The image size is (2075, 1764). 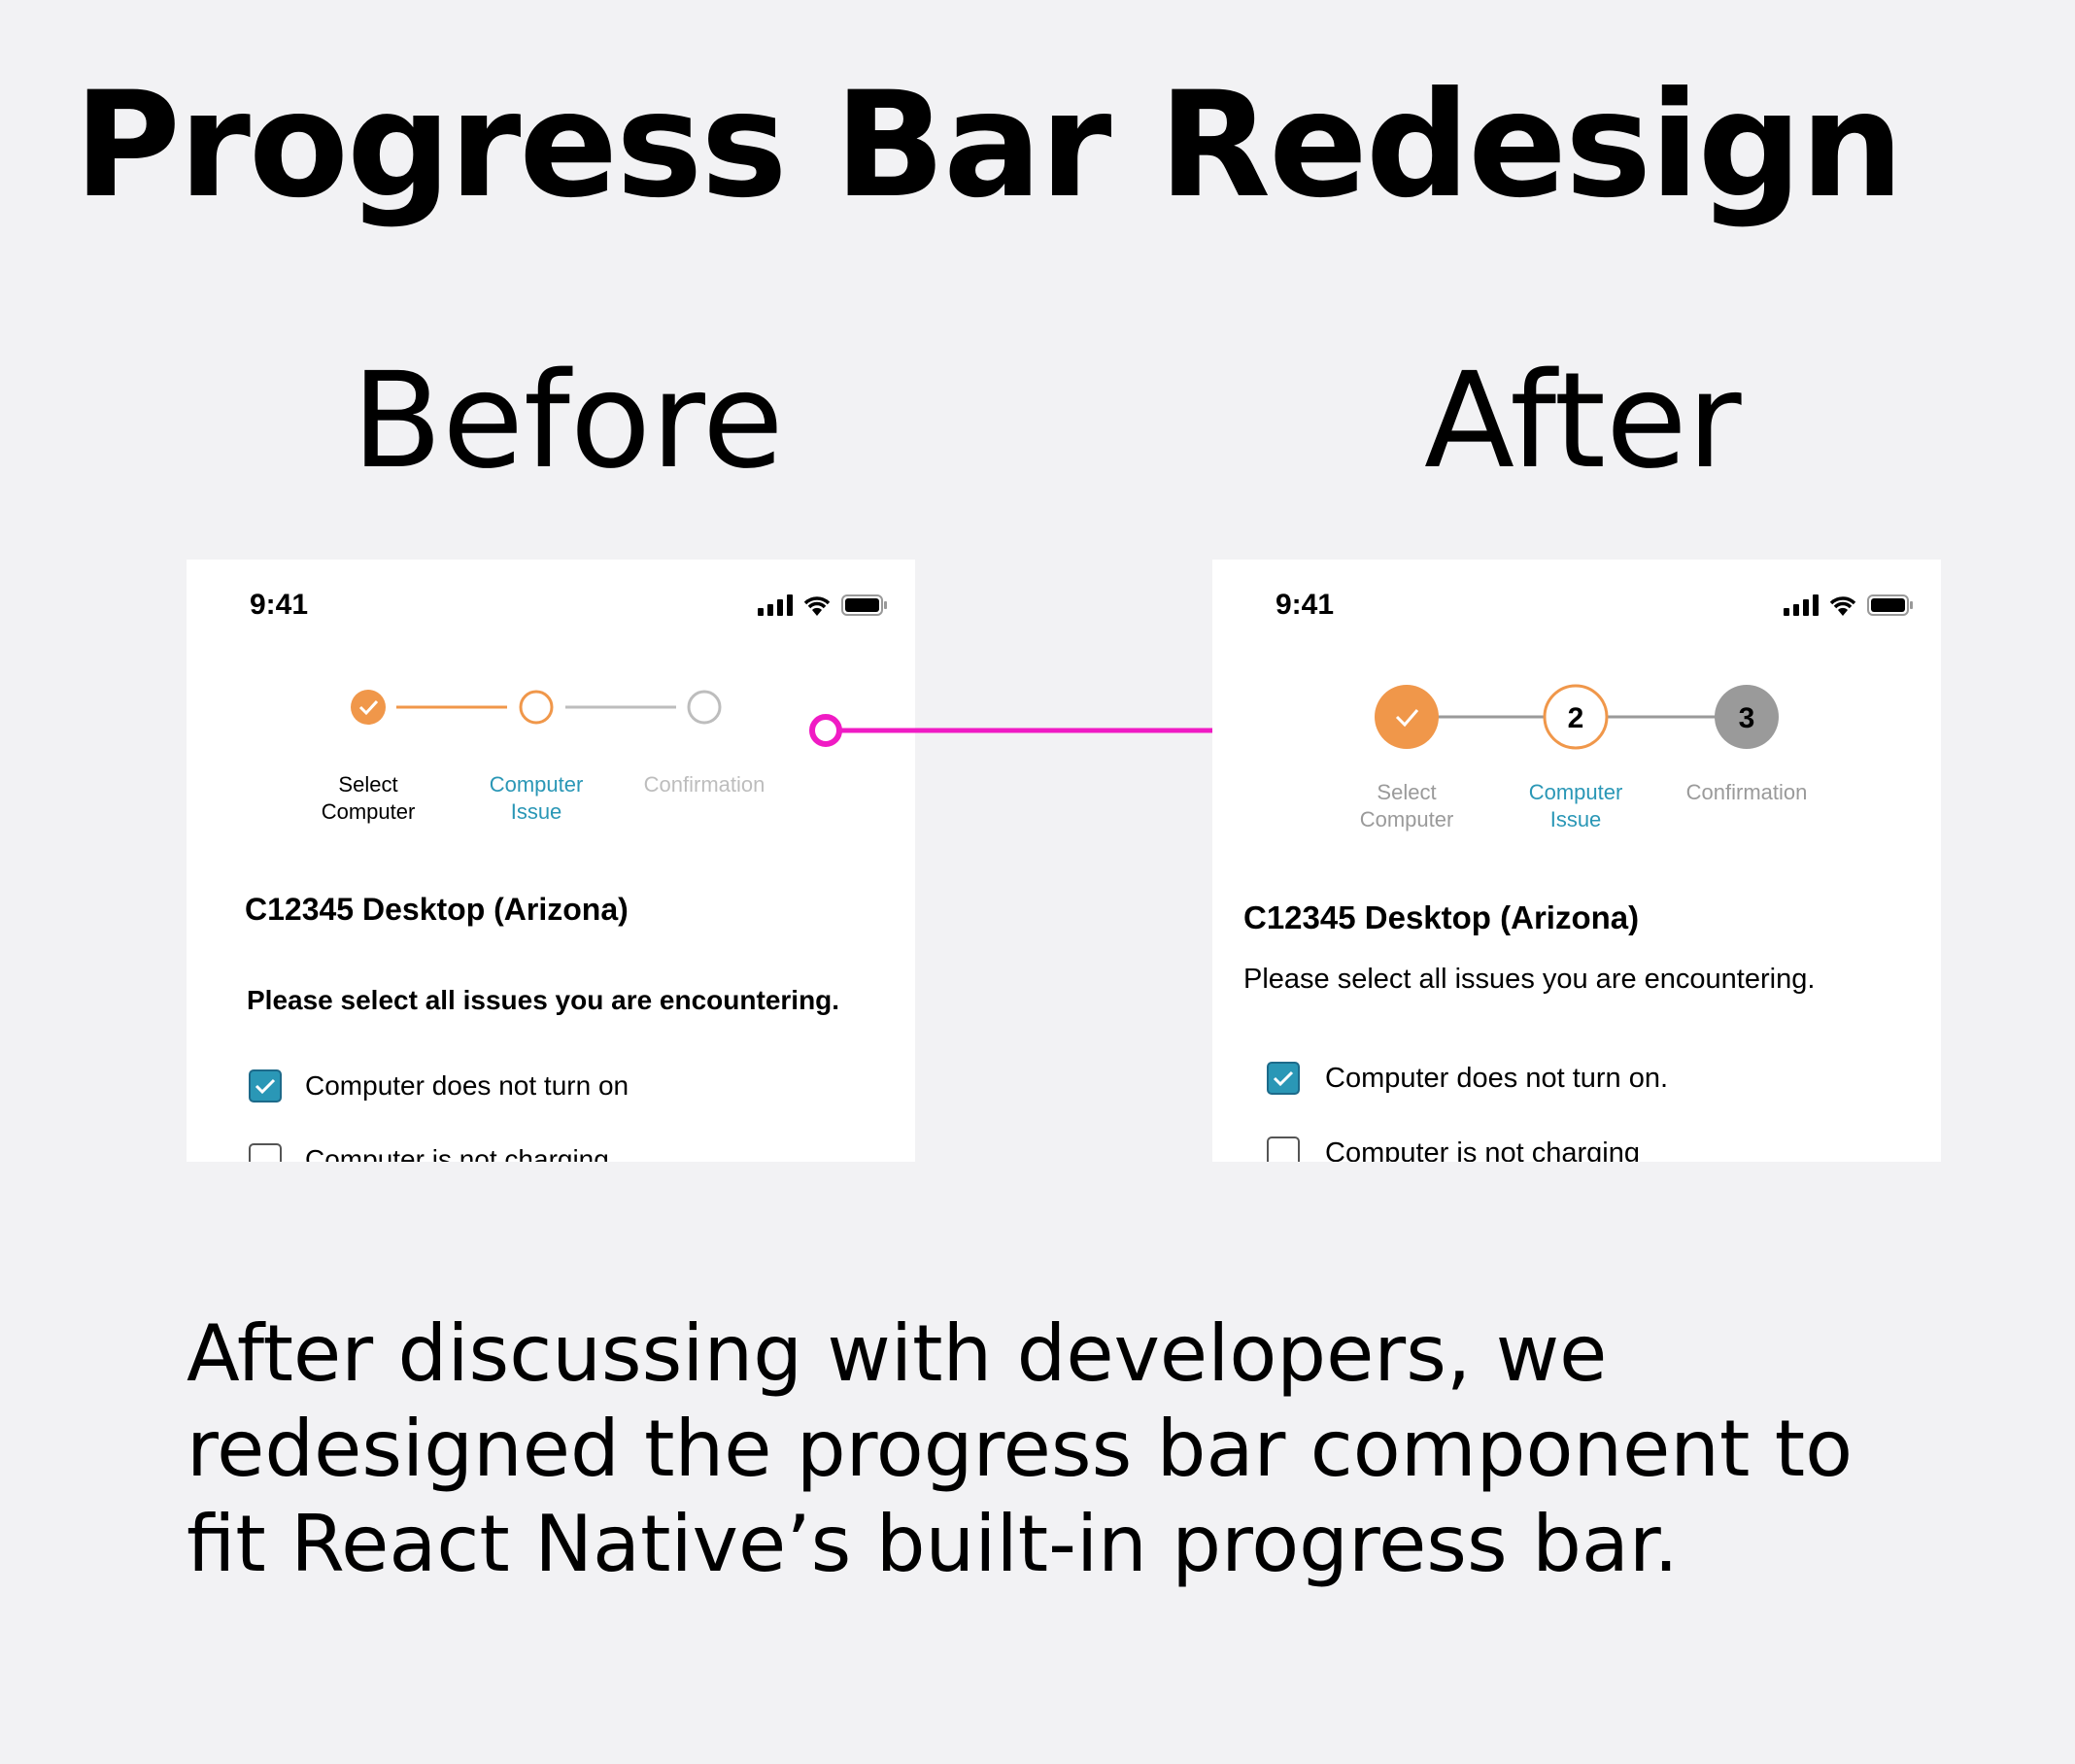 I want to click on page-title: Progress Bar Redesign, so click(x=989, y=145).